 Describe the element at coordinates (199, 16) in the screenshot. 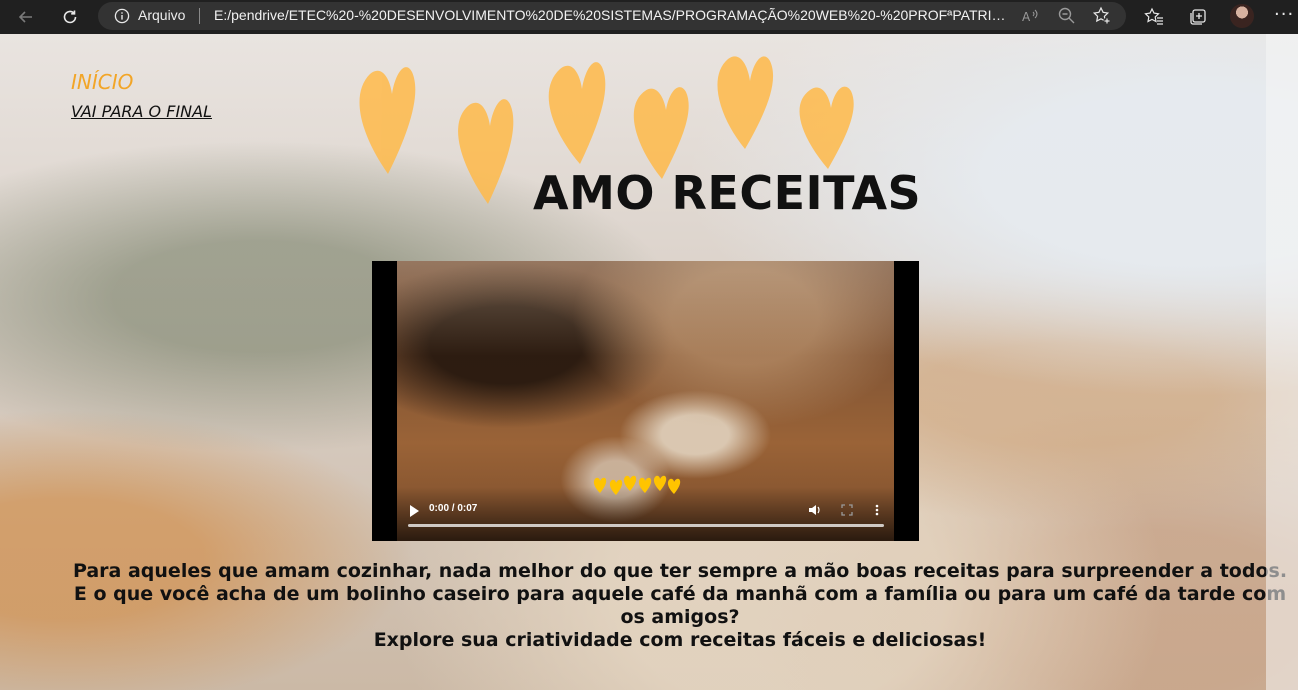

I see `address-separator` at that location.